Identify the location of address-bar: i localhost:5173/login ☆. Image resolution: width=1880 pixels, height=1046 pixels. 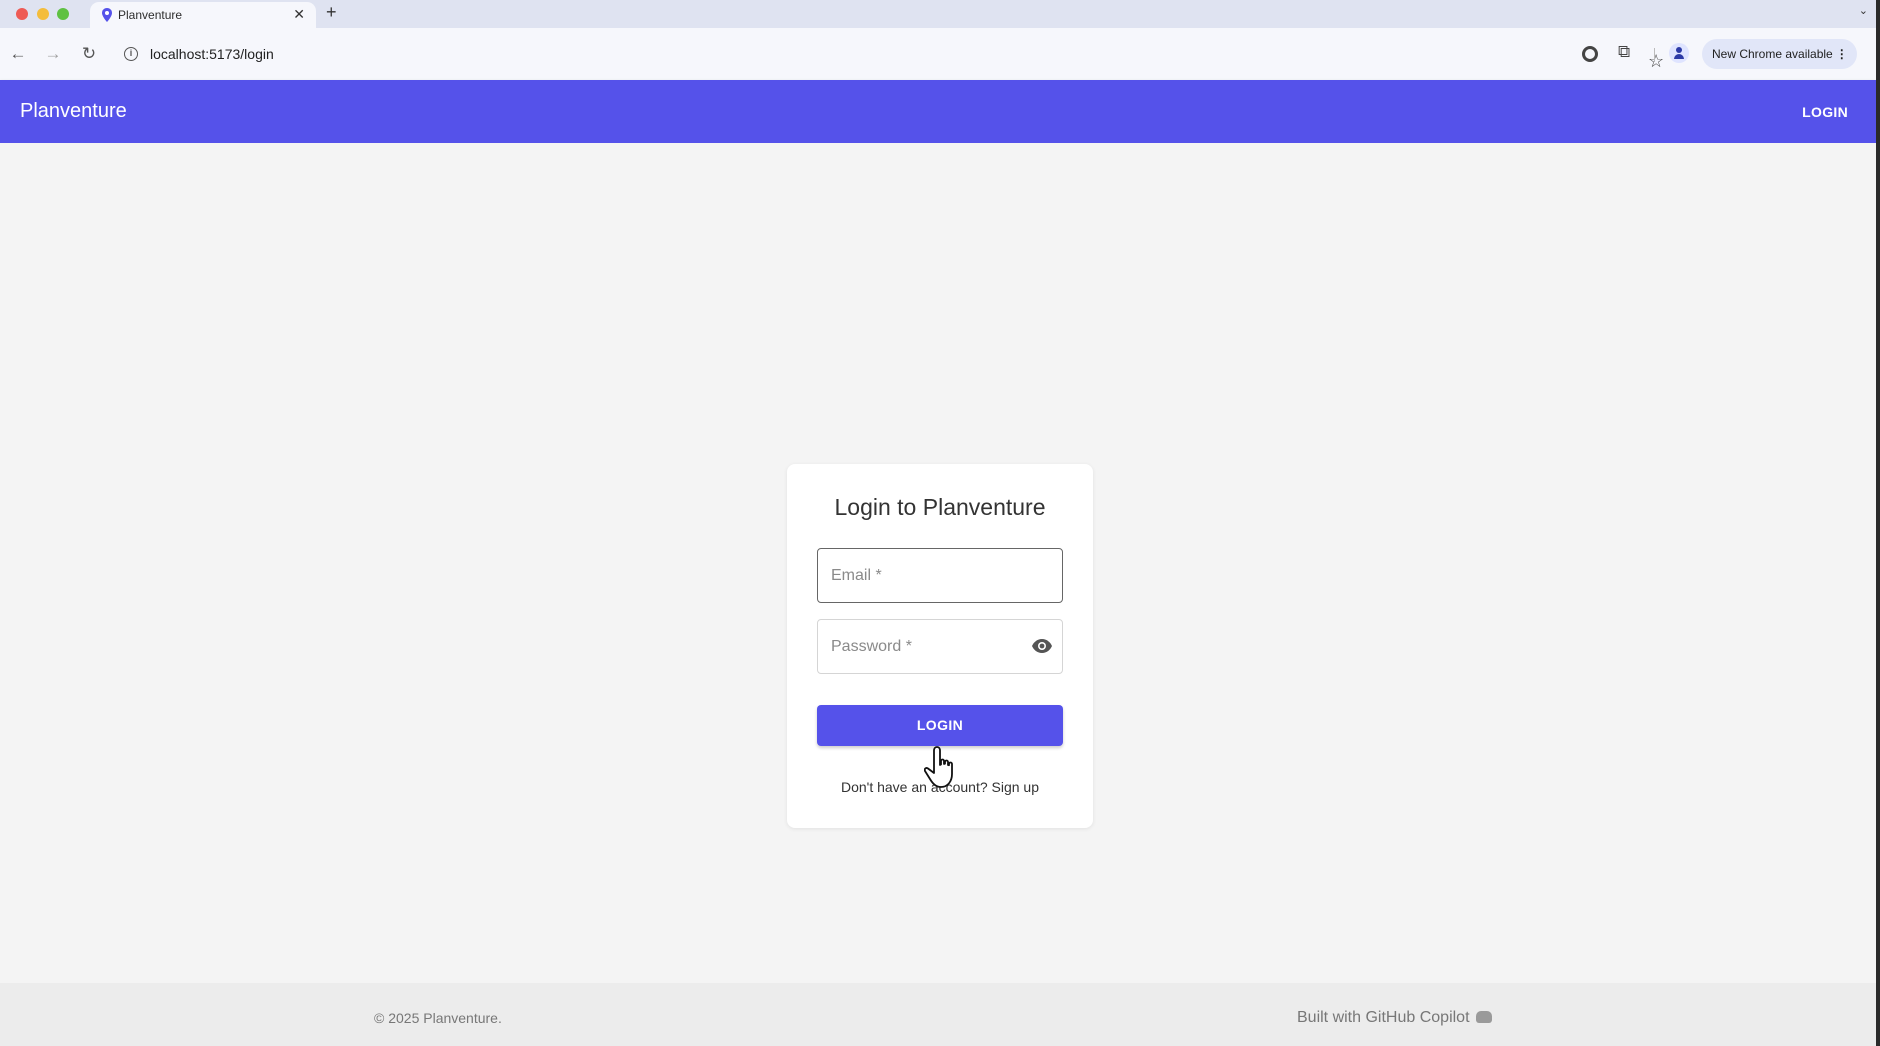
(890, 54).